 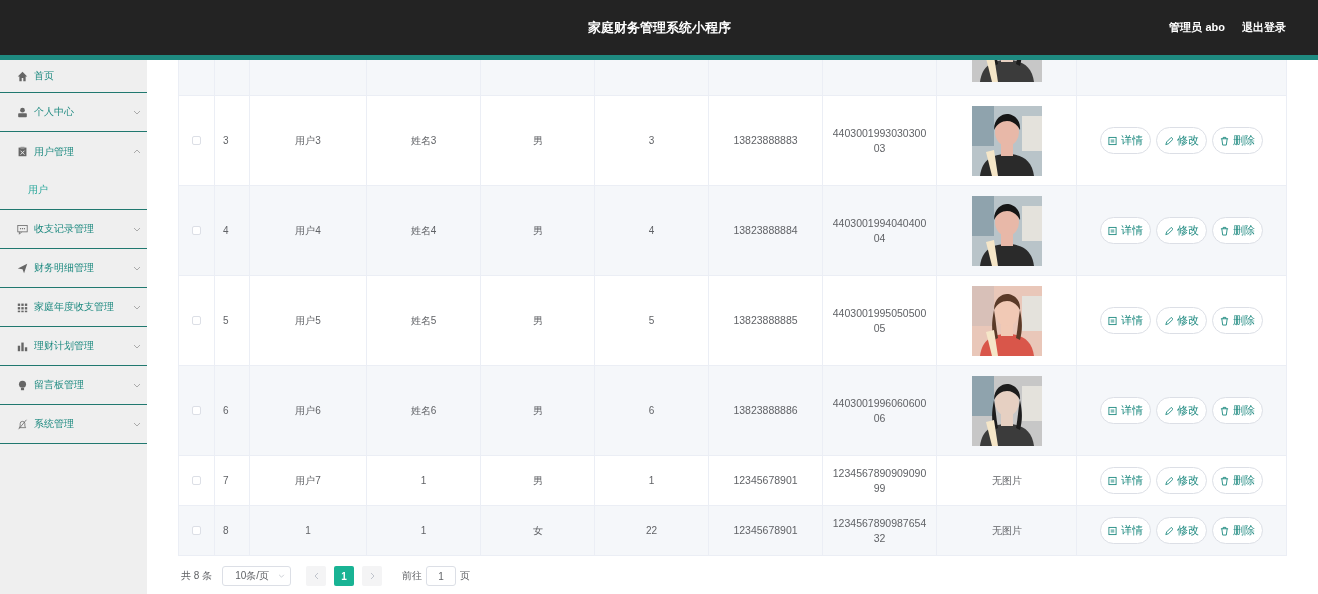 What do you see at coordinates (308, 230) in the screenshot?
I see `username-cell: 用户4` at bounding box center [308, 230].